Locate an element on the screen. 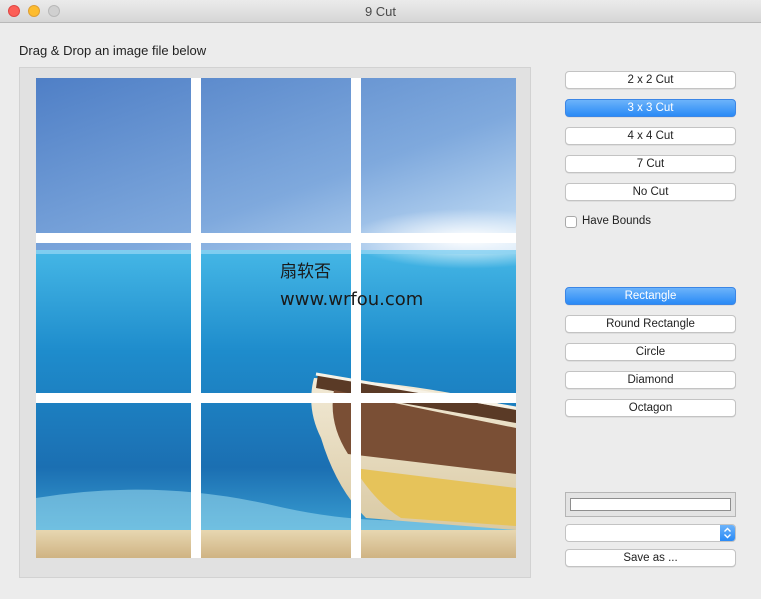 The height and width of the screenshot is (599, 761). drop-instruction: Drag & Drop an image file below is located at coordinates (113, 50).